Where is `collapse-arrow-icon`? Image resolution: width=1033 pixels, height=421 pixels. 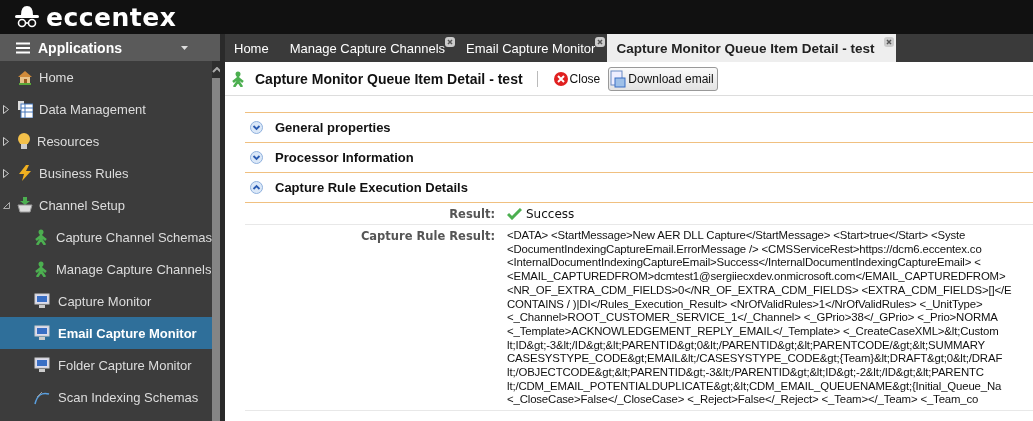 collapse-arrow-icon is located at coordinates (6, 205).